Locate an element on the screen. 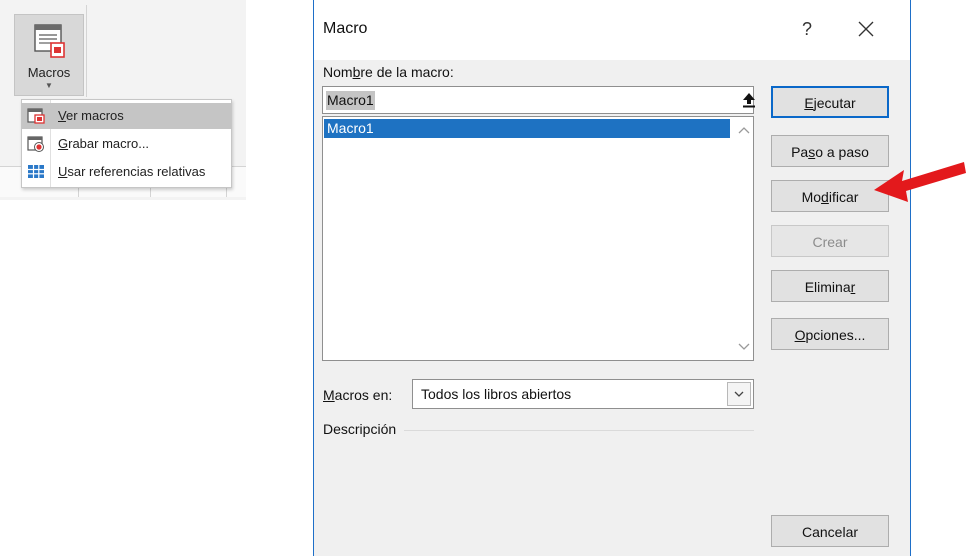  cancel-button: Cancelar is located at coordinates (830, 531).